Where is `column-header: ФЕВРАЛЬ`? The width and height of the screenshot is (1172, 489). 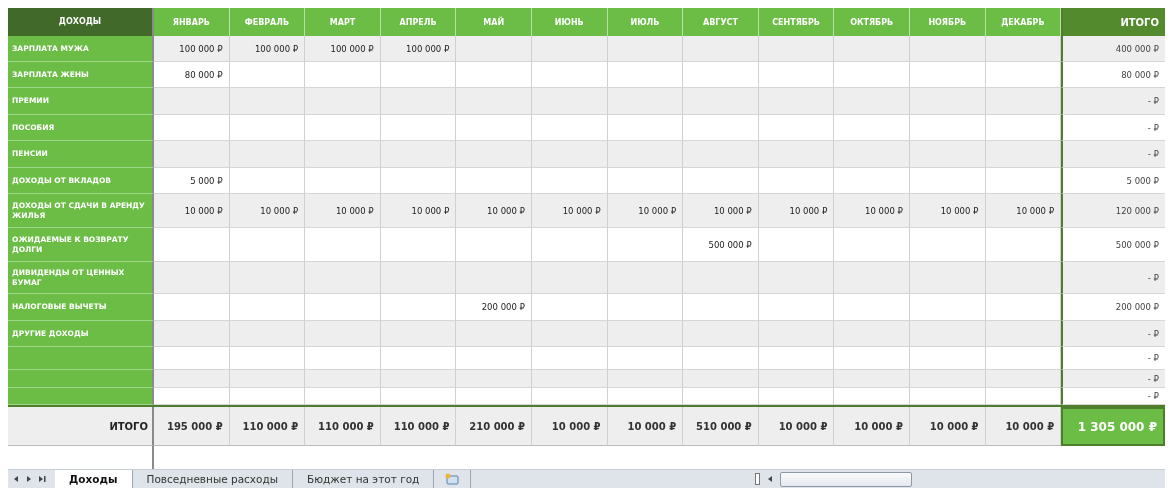 column-header: ФЕВРАЛЬ is located at coordinates (267, 22).